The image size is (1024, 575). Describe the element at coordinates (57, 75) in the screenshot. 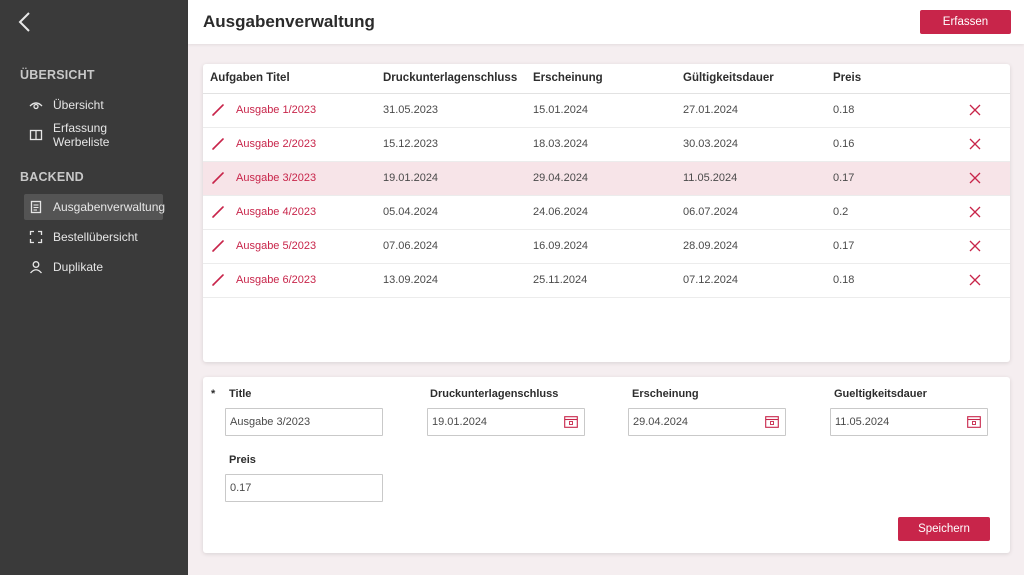

I see `section-title-overview: ÜBERSICHT` at that location.